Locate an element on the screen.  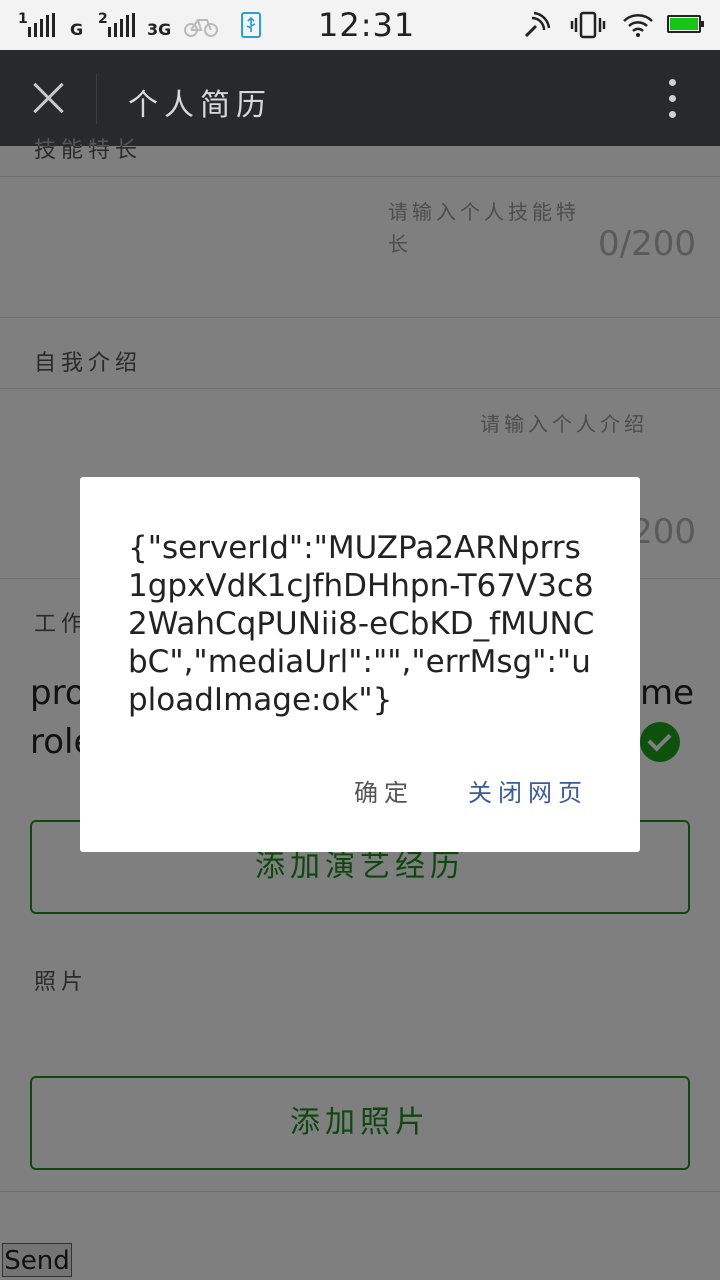
status-bar: 1 G 2 3G 12:31 is located at coordinates (360, 25).